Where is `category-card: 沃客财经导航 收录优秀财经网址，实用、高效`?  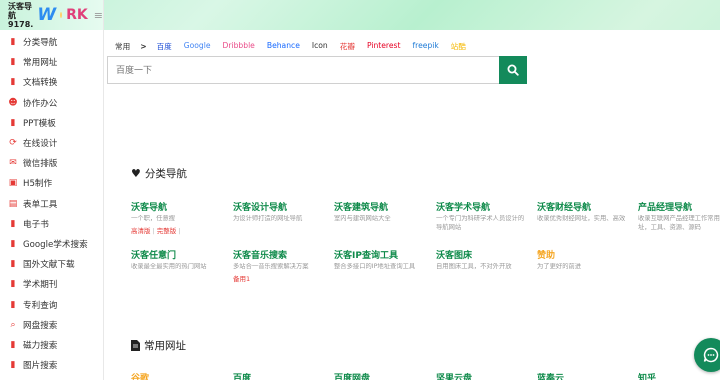
category-card: 沃客财经导航 收录优秀财经网址，实用、高效 is located at coordinates (583, 216).